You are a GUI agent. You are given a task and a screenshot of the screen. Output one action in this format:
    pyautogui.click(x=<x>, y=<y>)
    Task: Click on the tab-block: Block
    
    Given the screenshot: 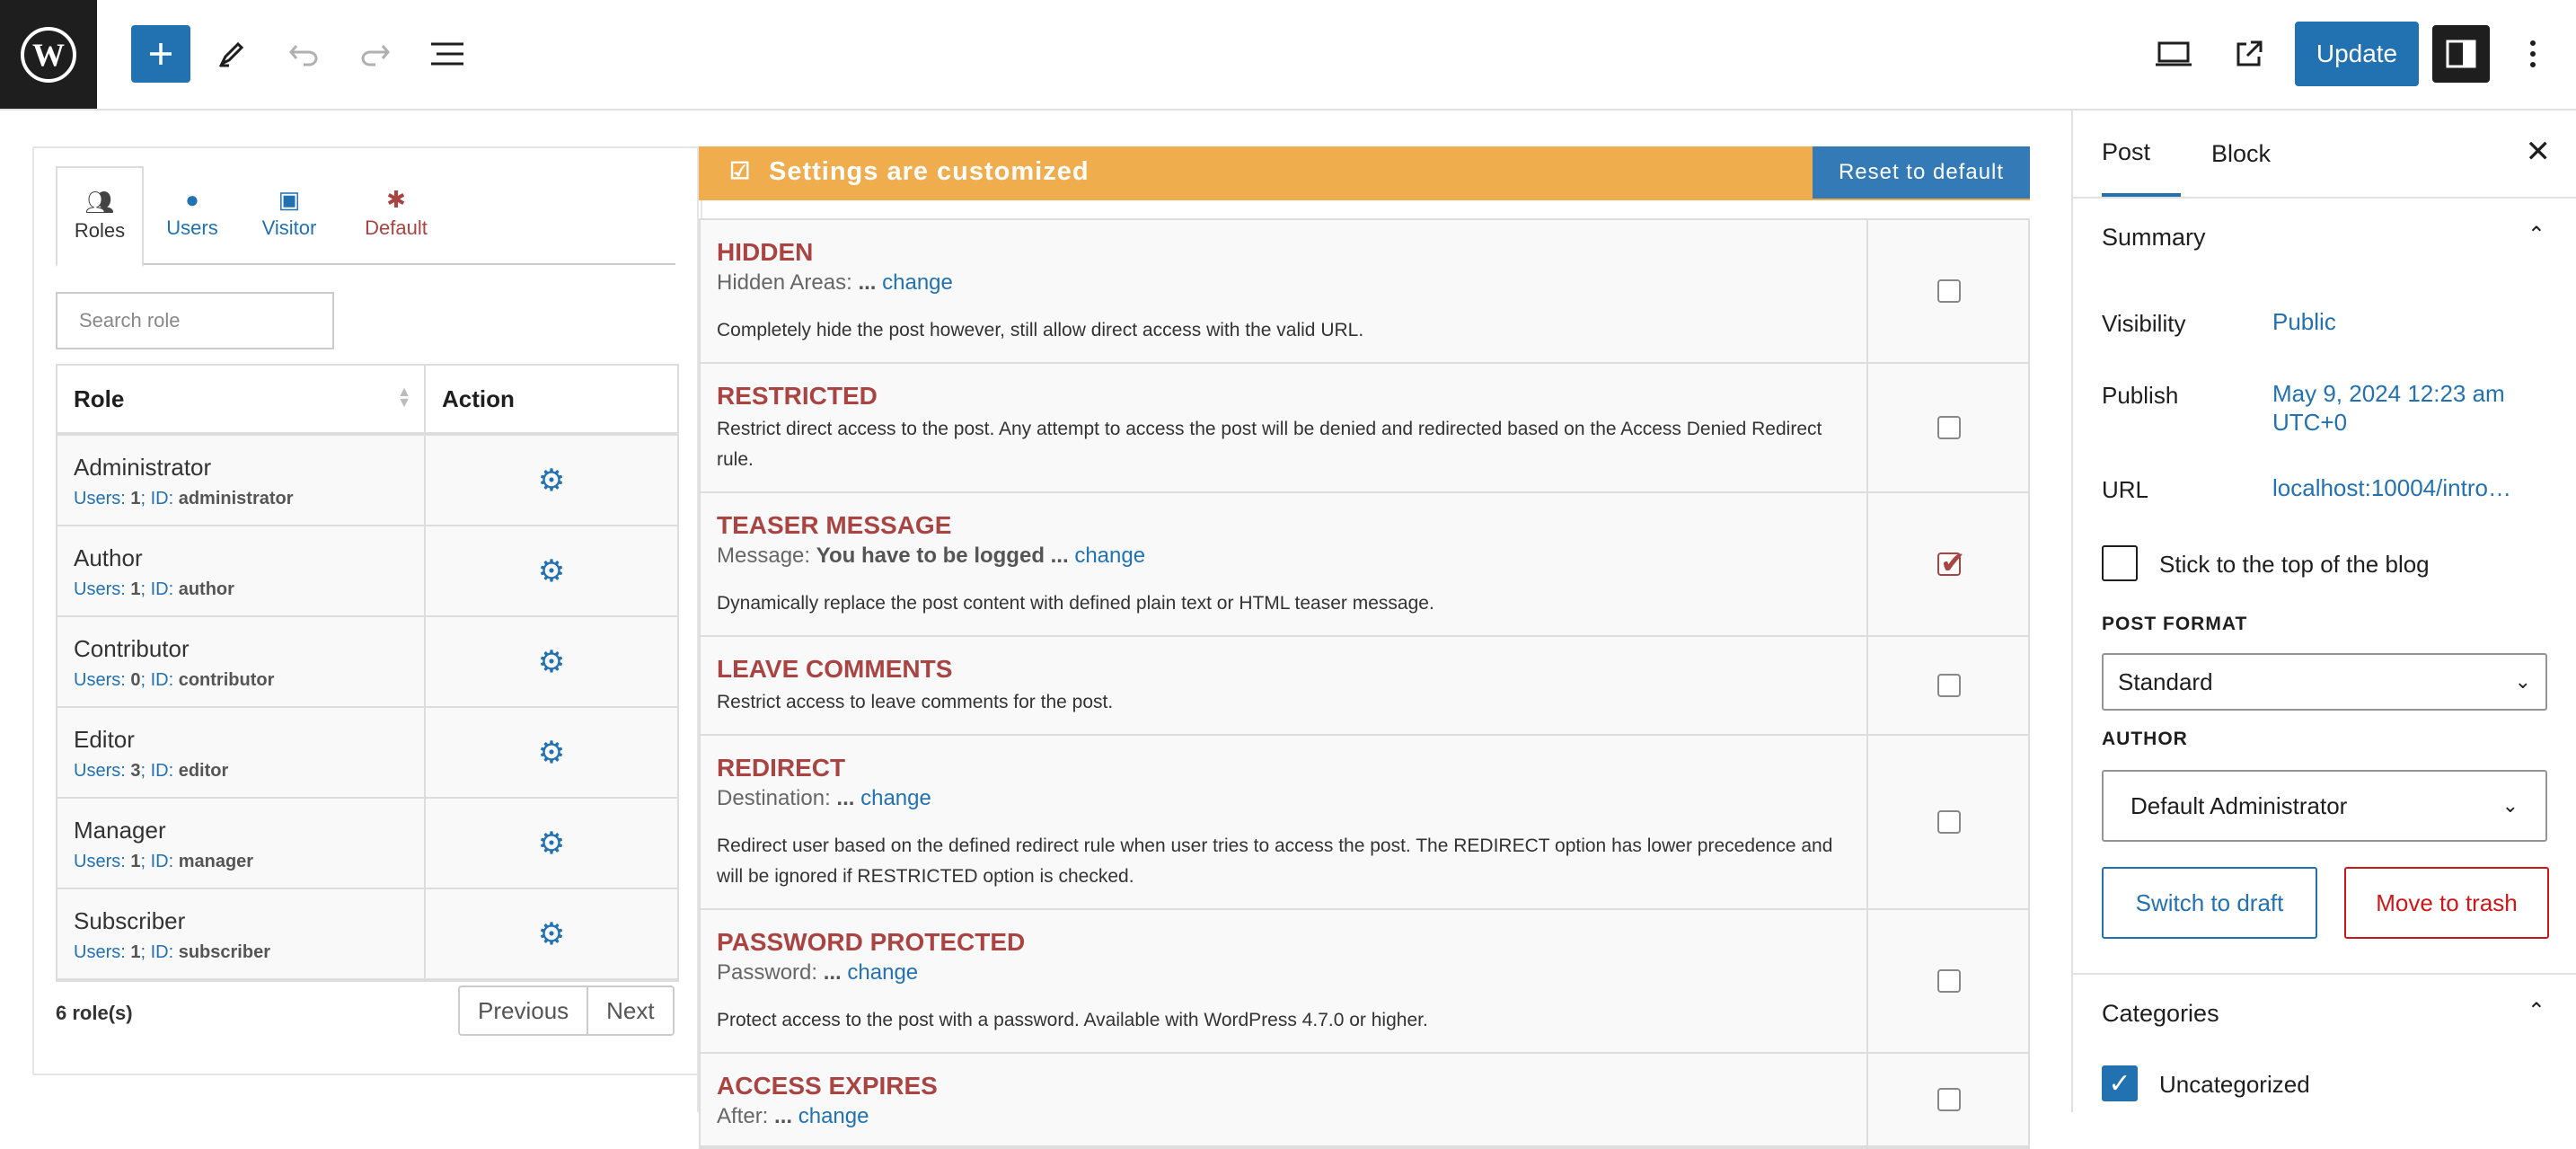 What is the action you would take?
    pyautogui.click(x=2241, y=153)
    